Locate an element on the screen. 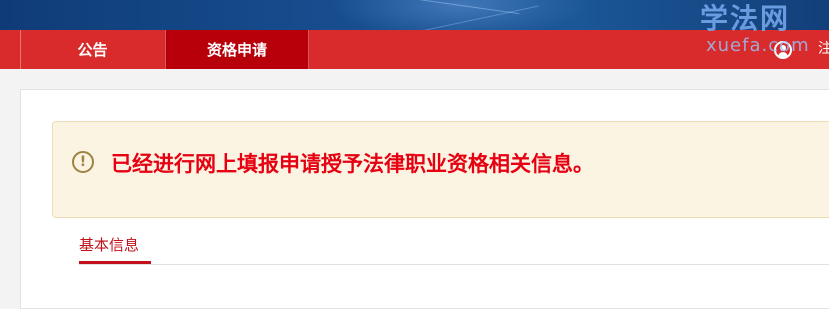  tab-basic-info: 基本信息 is located at coordinates (109, 249).